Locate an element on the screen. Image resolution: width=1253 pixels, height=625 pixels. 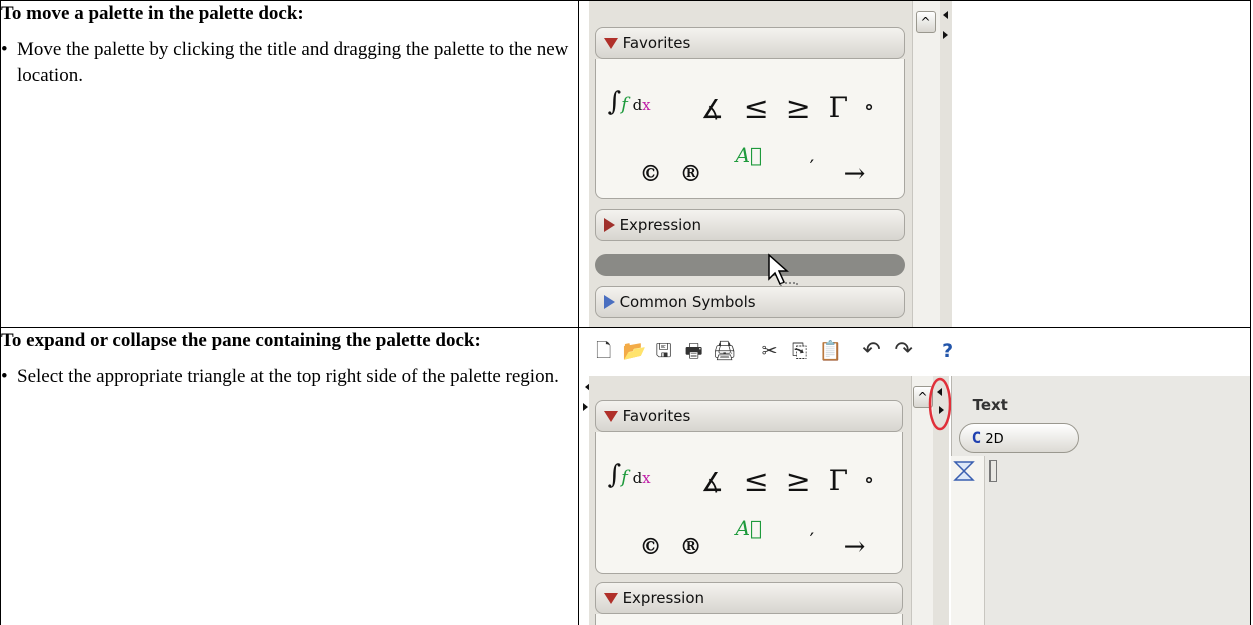
chevron-up-icon: ^ is located at coordinates (925, 22).